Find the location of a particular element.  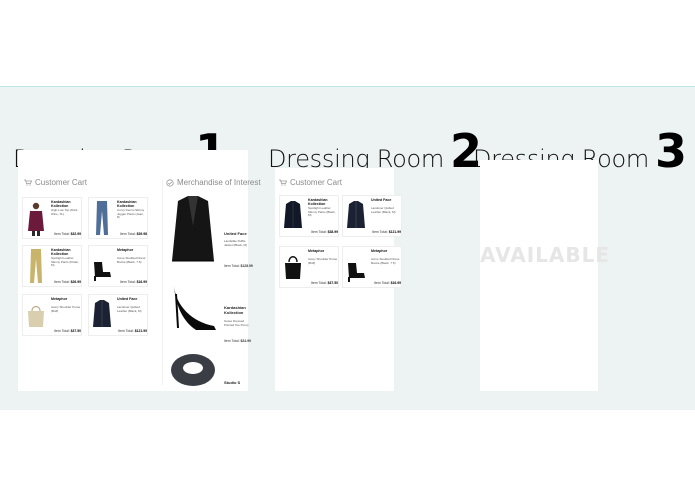

room-number: 3 is located at coordinates (670, 151).